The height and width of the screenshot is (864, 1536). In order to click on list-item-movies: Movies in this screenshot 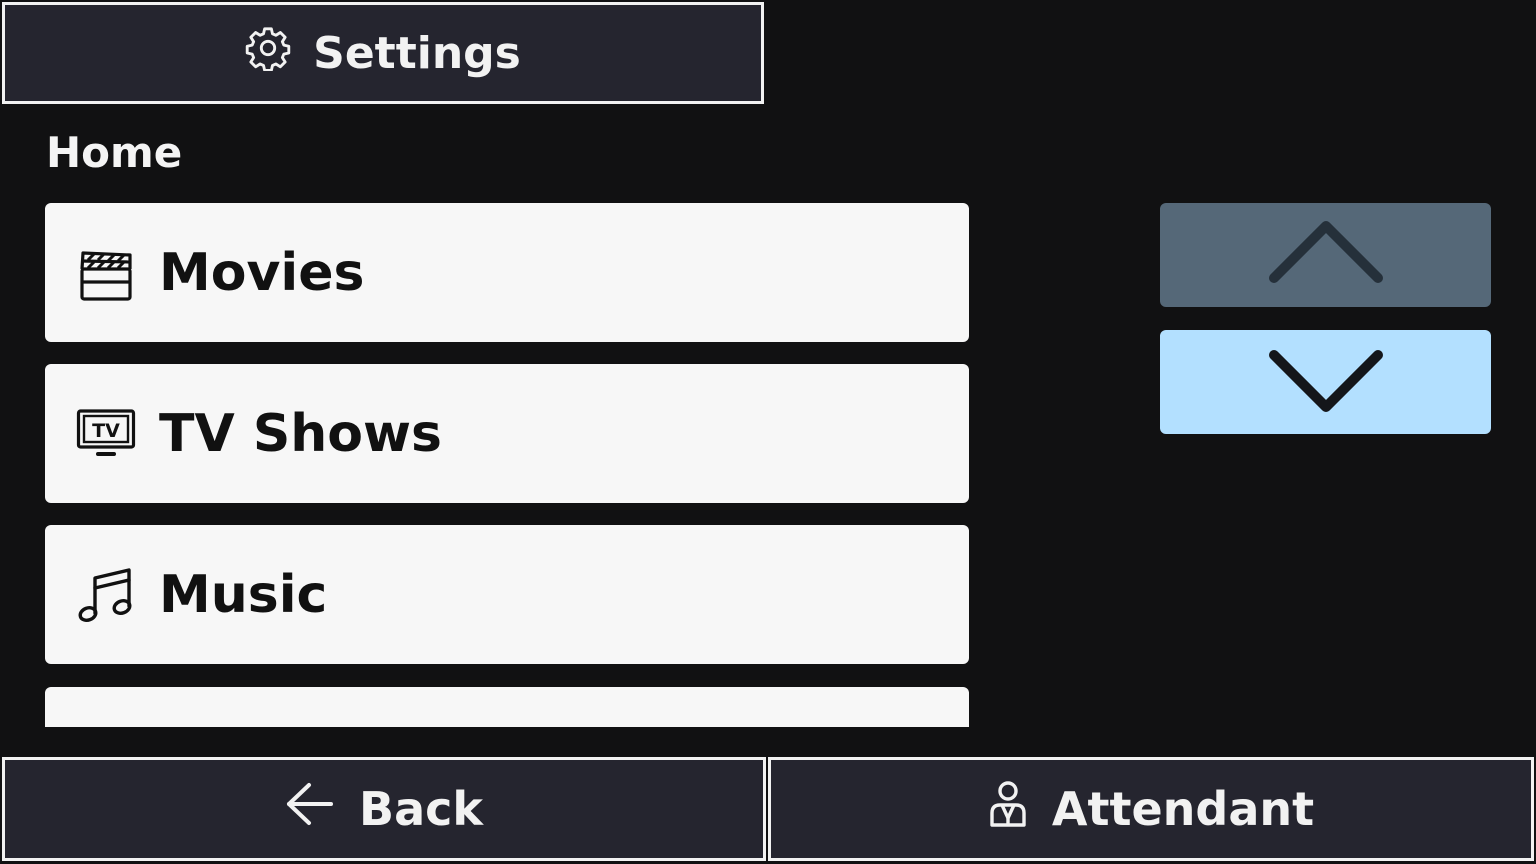, I will do `click(507, 272)`.